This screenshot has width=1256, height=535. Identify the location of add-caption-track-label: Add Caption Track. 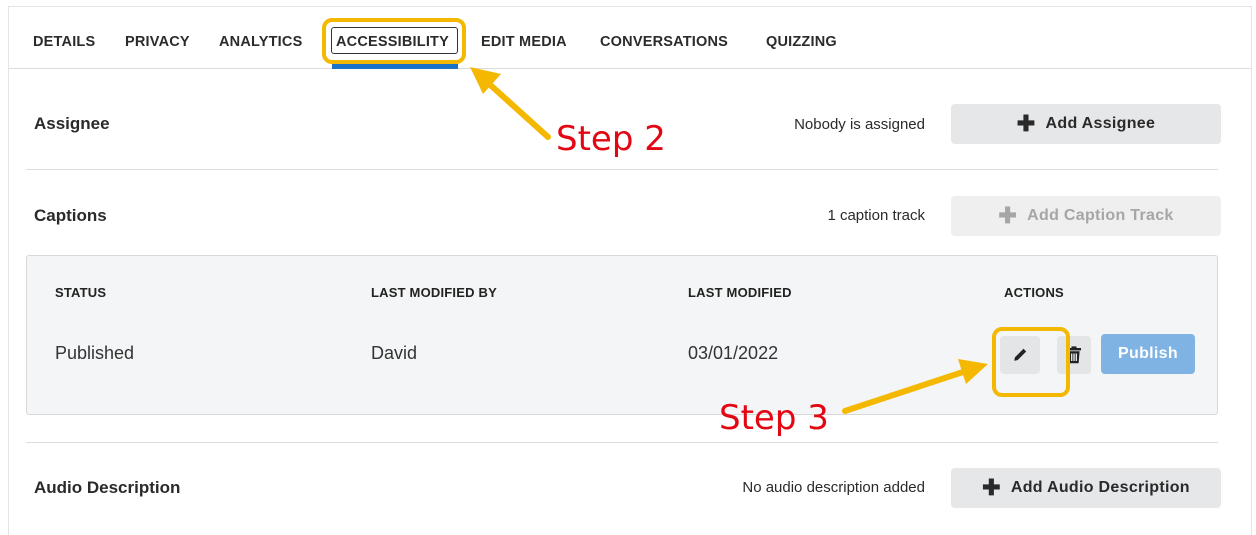
(1100, 215).